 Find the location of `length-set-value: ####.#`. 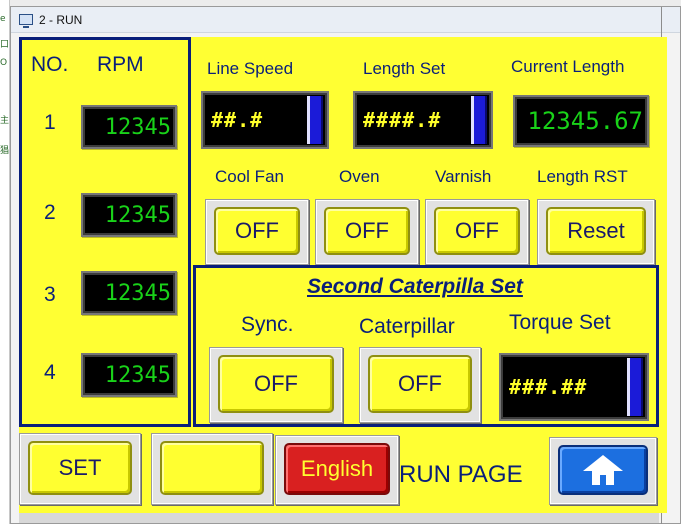

length-set-value: ####.# is located at coordinates (402, 120).